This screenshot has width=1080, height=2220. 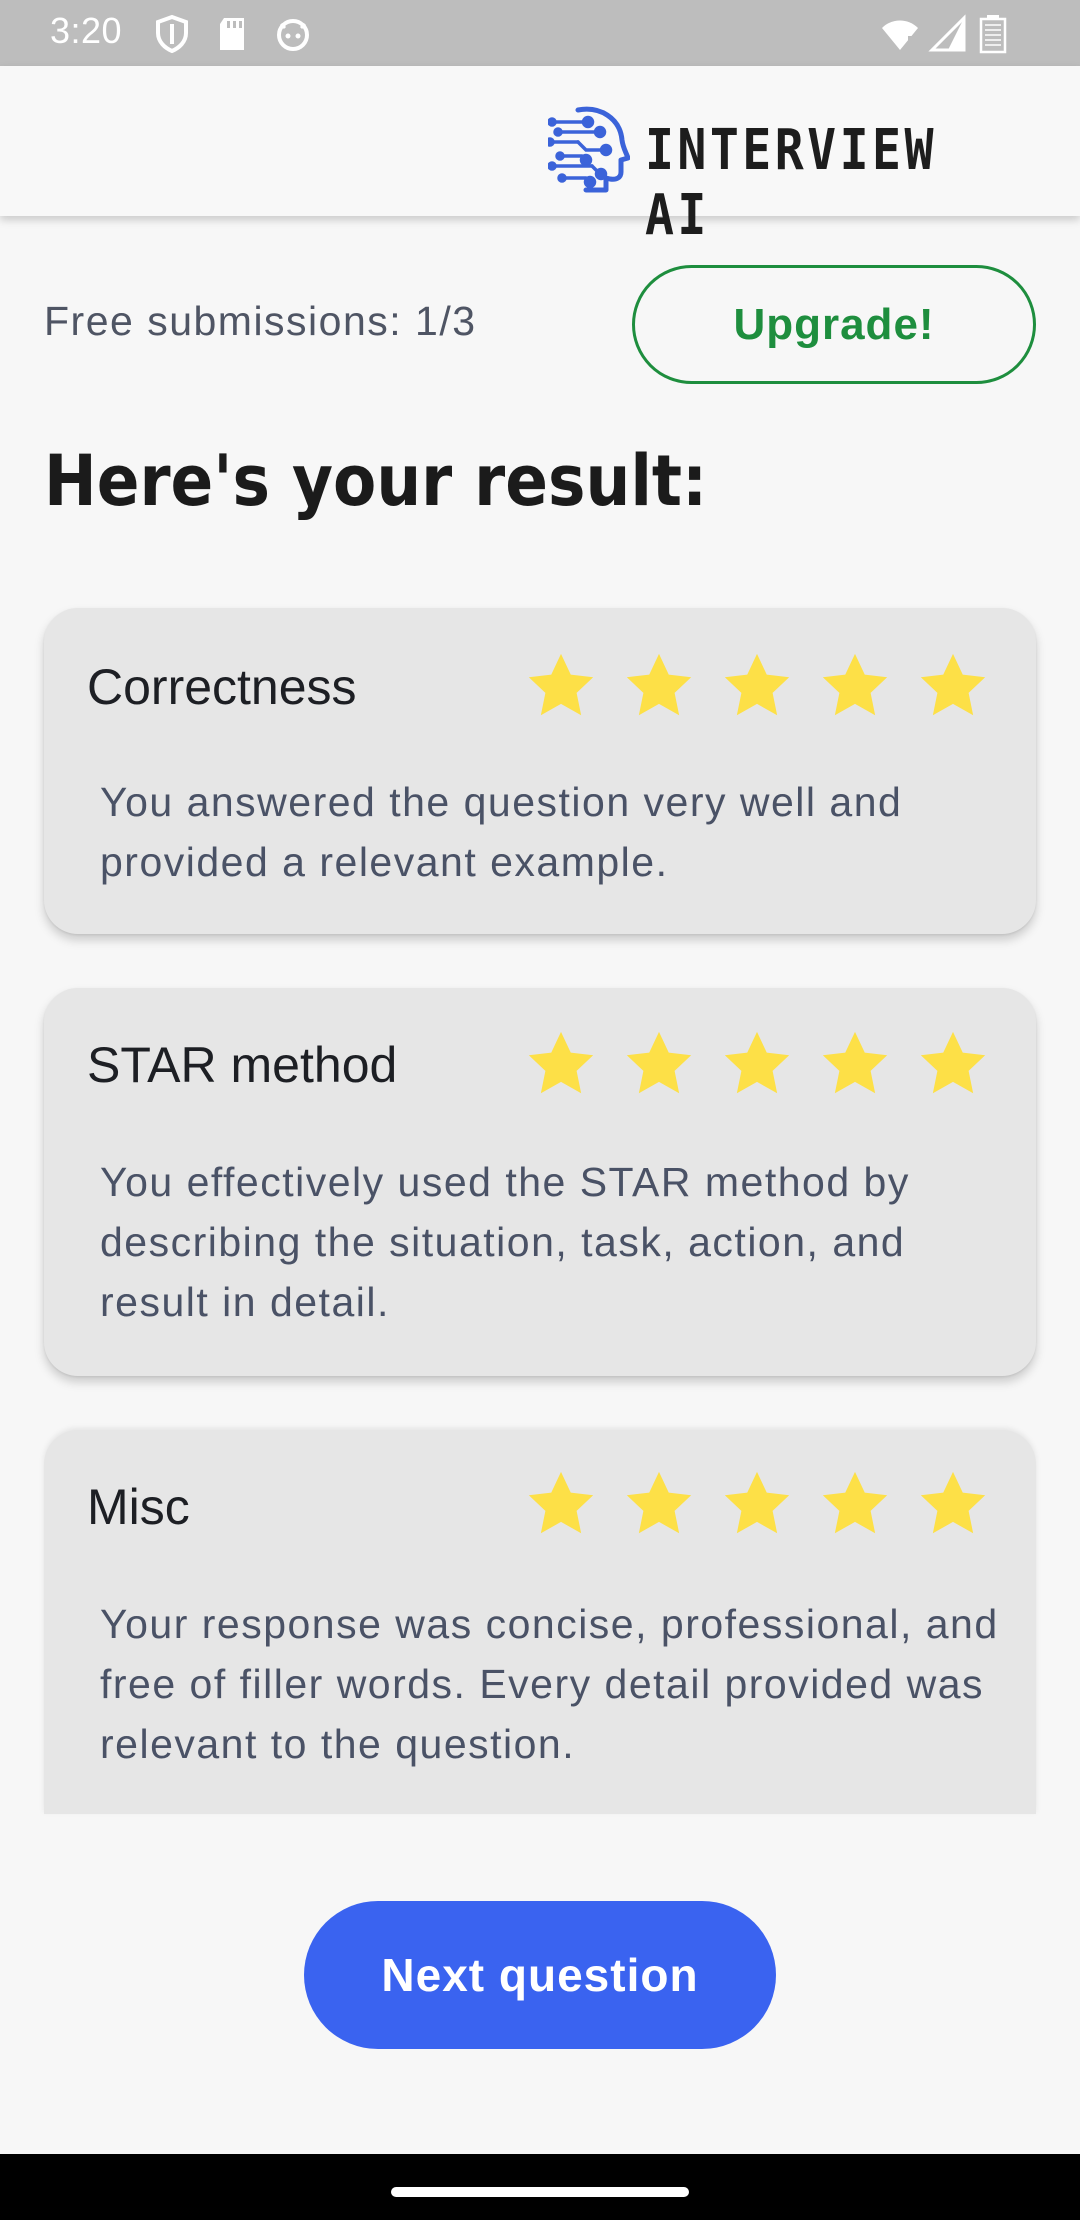 What do you see at coordinates (540, 157) in the screenshot?
I see `app-bar: INTERVIEW AI` at bounding box center [540, 157].